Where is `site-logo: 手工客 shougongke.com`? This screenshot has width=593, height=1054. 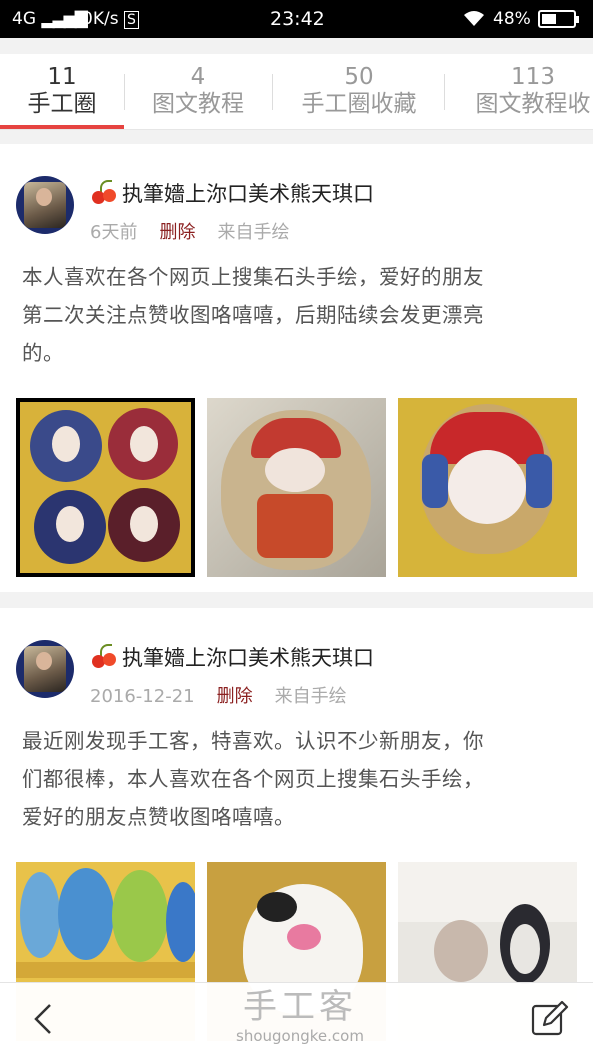 site-logo: 手工客 shougongke.com is located at coordinates (300, 1016).